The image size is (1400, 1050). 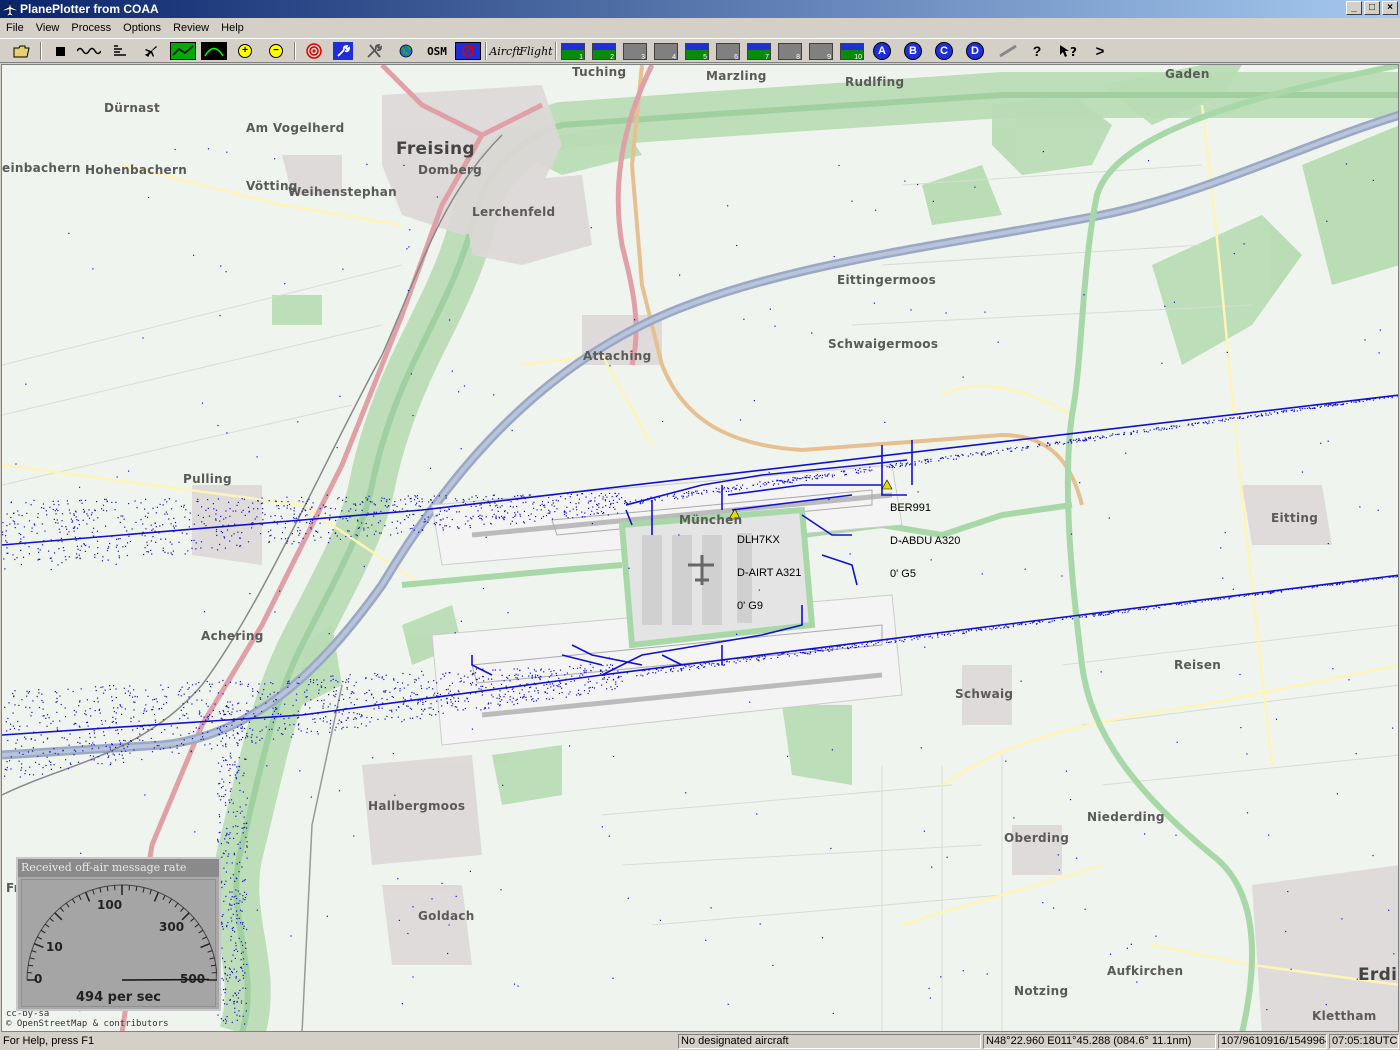 What do you see at coordinates (944, 51) in the screenshot?
I see `circle-button-c: C` at bounding box center [944, 51].